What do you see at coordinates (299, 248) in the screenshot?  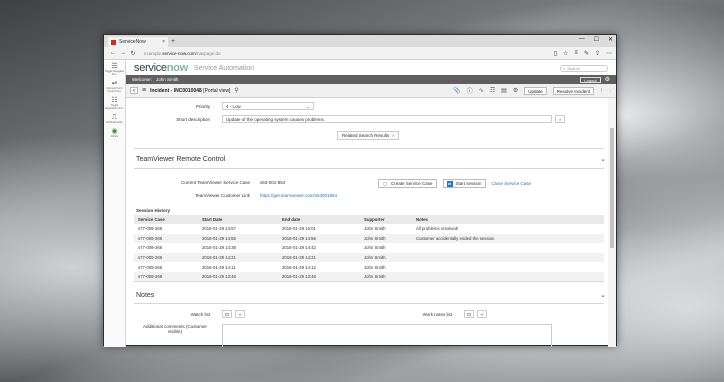 I see `table-cell: 2016-01-29 14:42` at bounding box center [299, 248].